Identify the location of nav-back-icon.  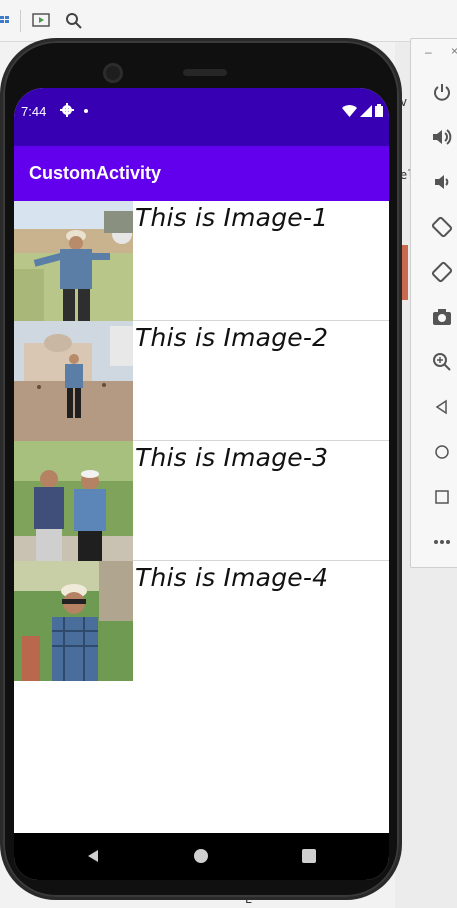
(93, 858).